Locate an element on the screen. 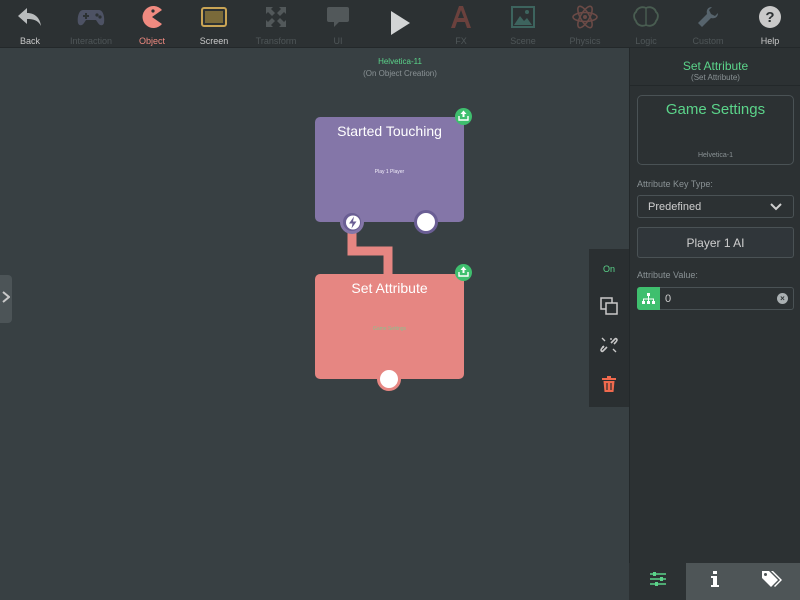 This screenshot has width=800, height=600. target-object-name: Game Settings is located at coordinates (715, 109).